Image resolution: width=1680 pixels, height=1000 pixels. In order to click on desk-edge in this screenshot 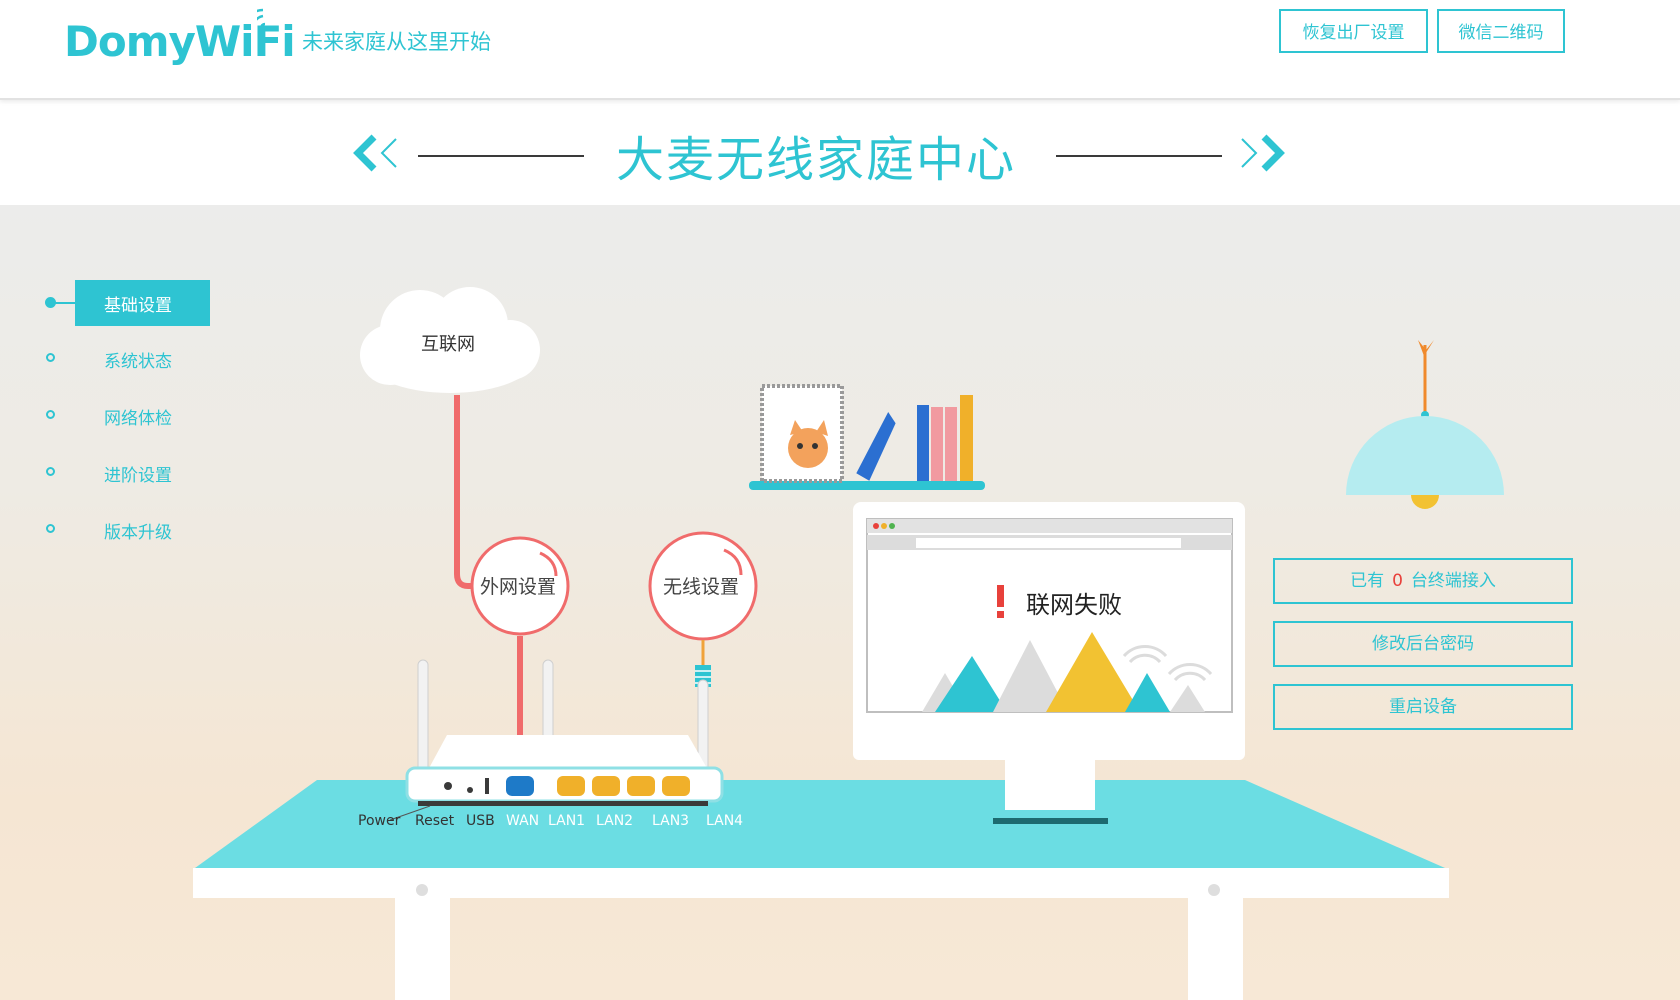, I will do `click(821, 883)`.